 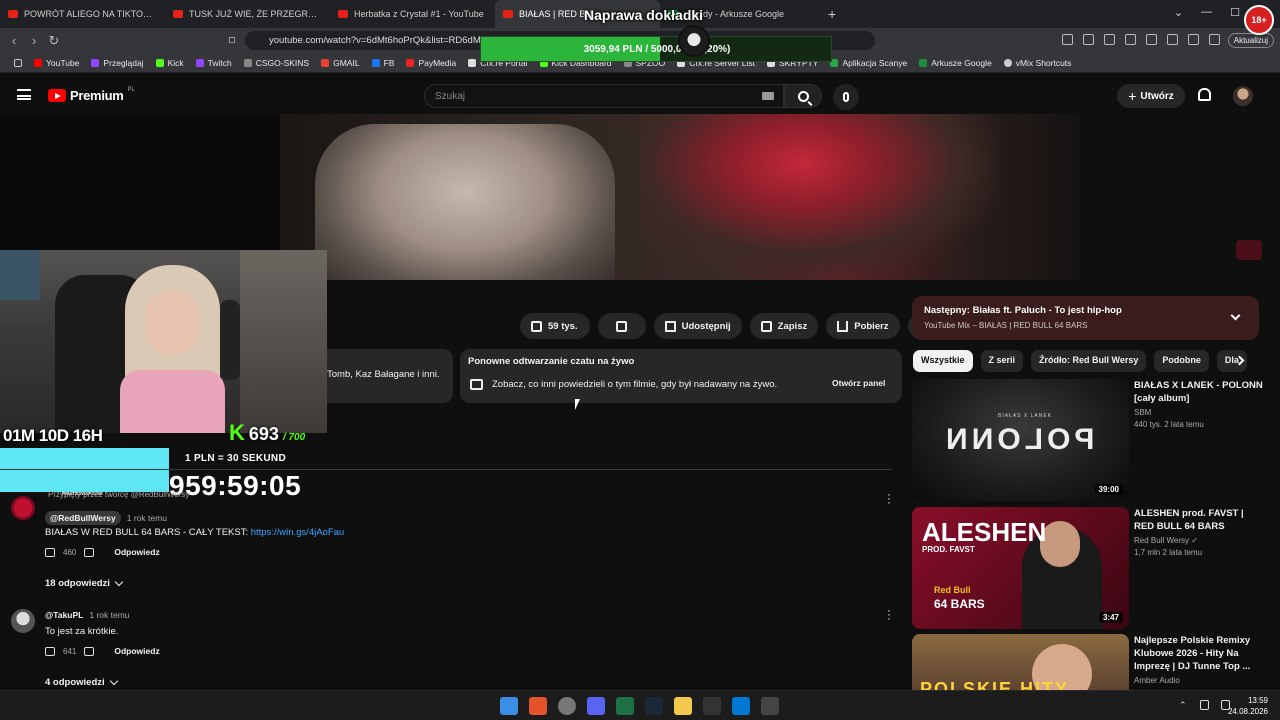 What do you see at coordinates (1204, 705) in the screenshot?
I see `microphone-tray-icon` at bounding box center [1204, 705].